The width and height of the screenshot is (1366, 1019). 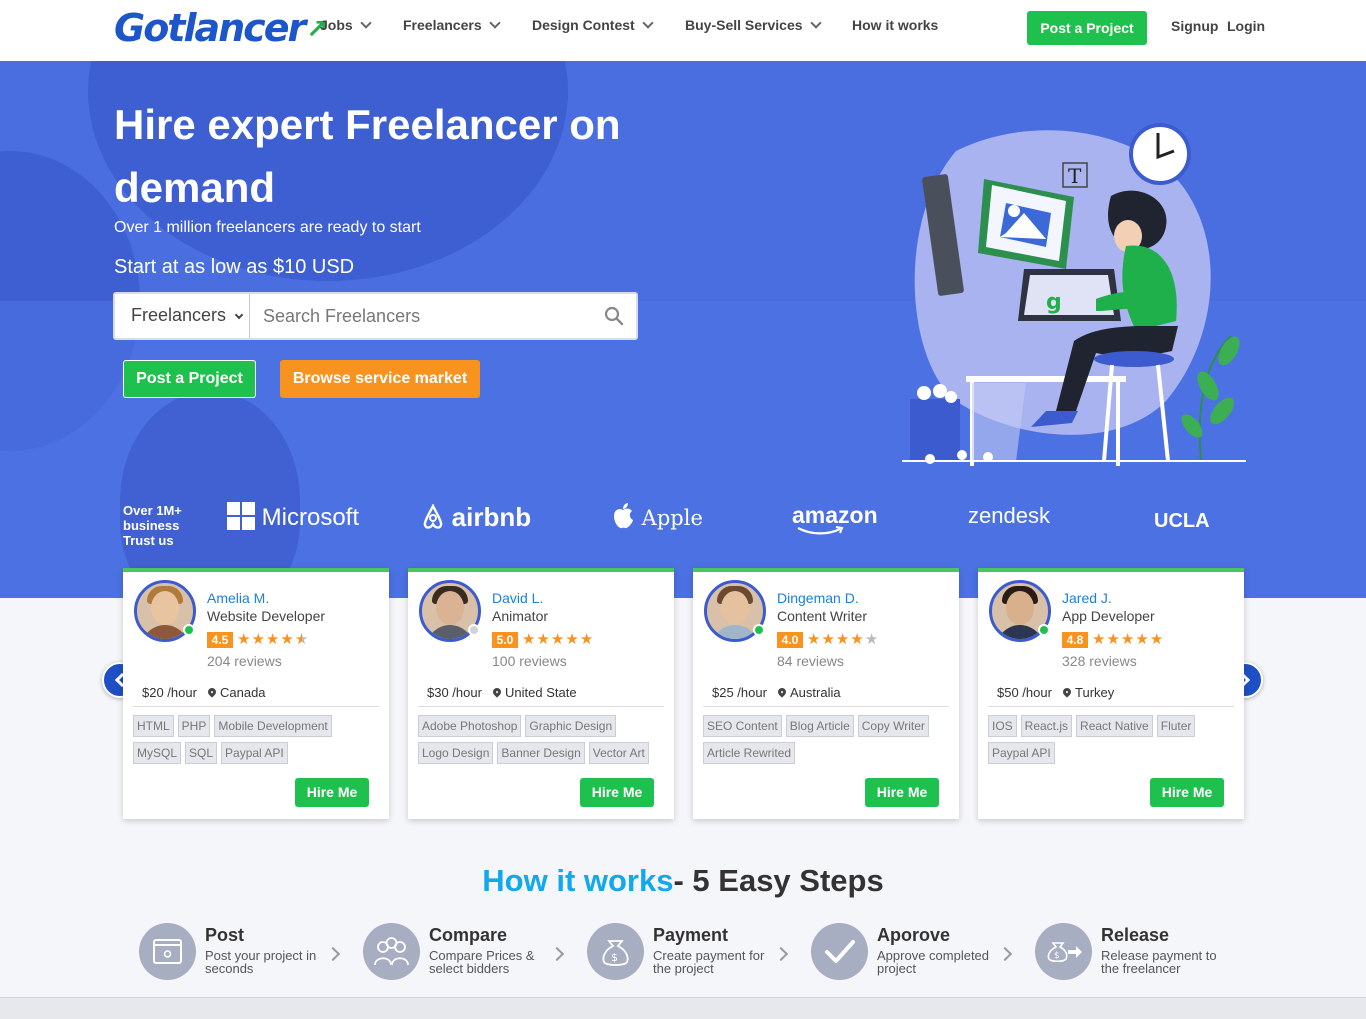 What do you see at coordinates (753, 25) in the screenshot?
I see `nav-buy-sell-services: Buy-Sell Services` at bounding box center [753, 25].